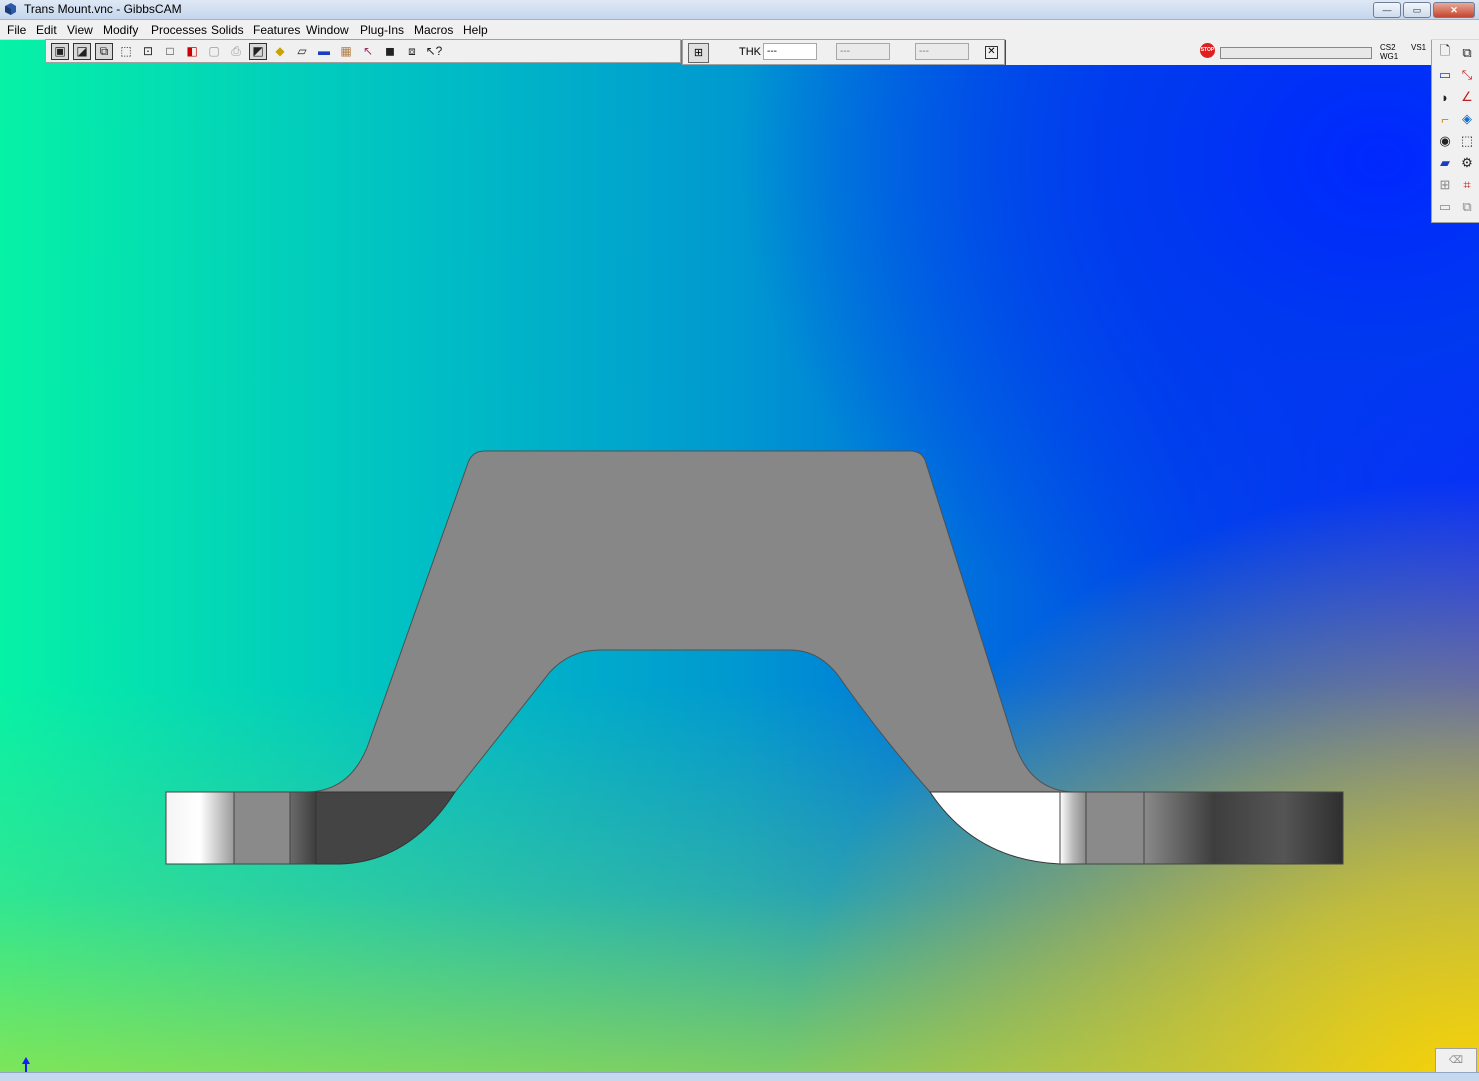  I want to click on coordinate-system-label: CS2 WG1, so click(1389, 52).